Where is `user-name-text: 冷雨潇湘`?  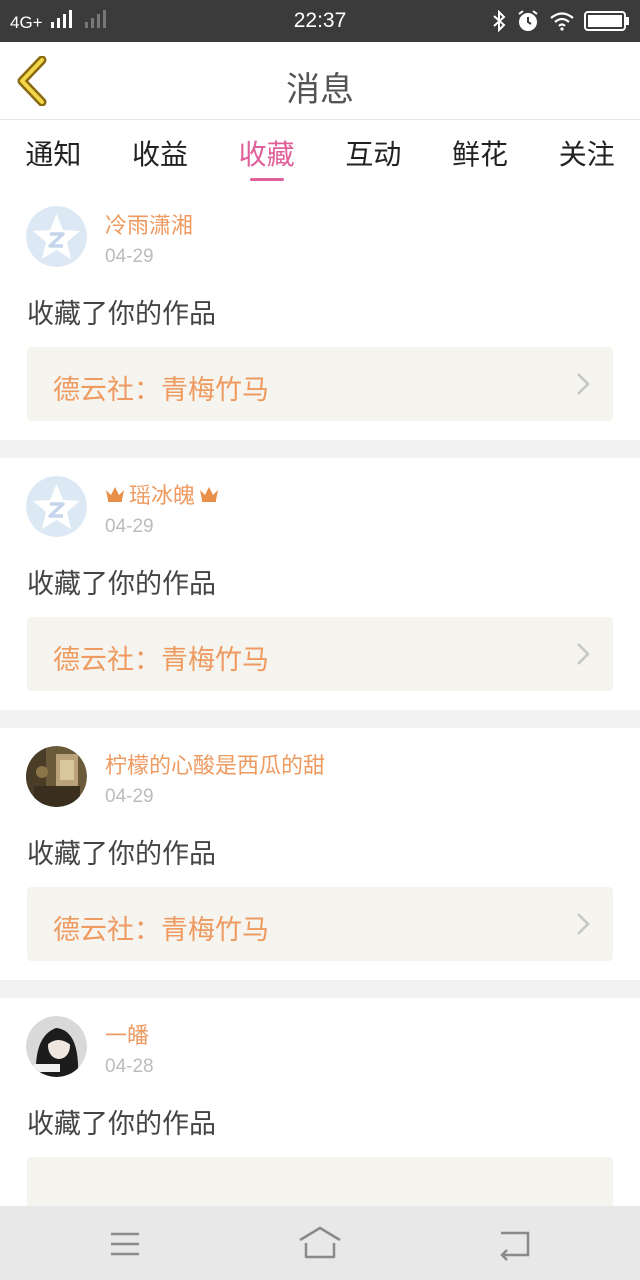 user-name-text: 冷雨潇湘 is located at coordinates (149, 226).